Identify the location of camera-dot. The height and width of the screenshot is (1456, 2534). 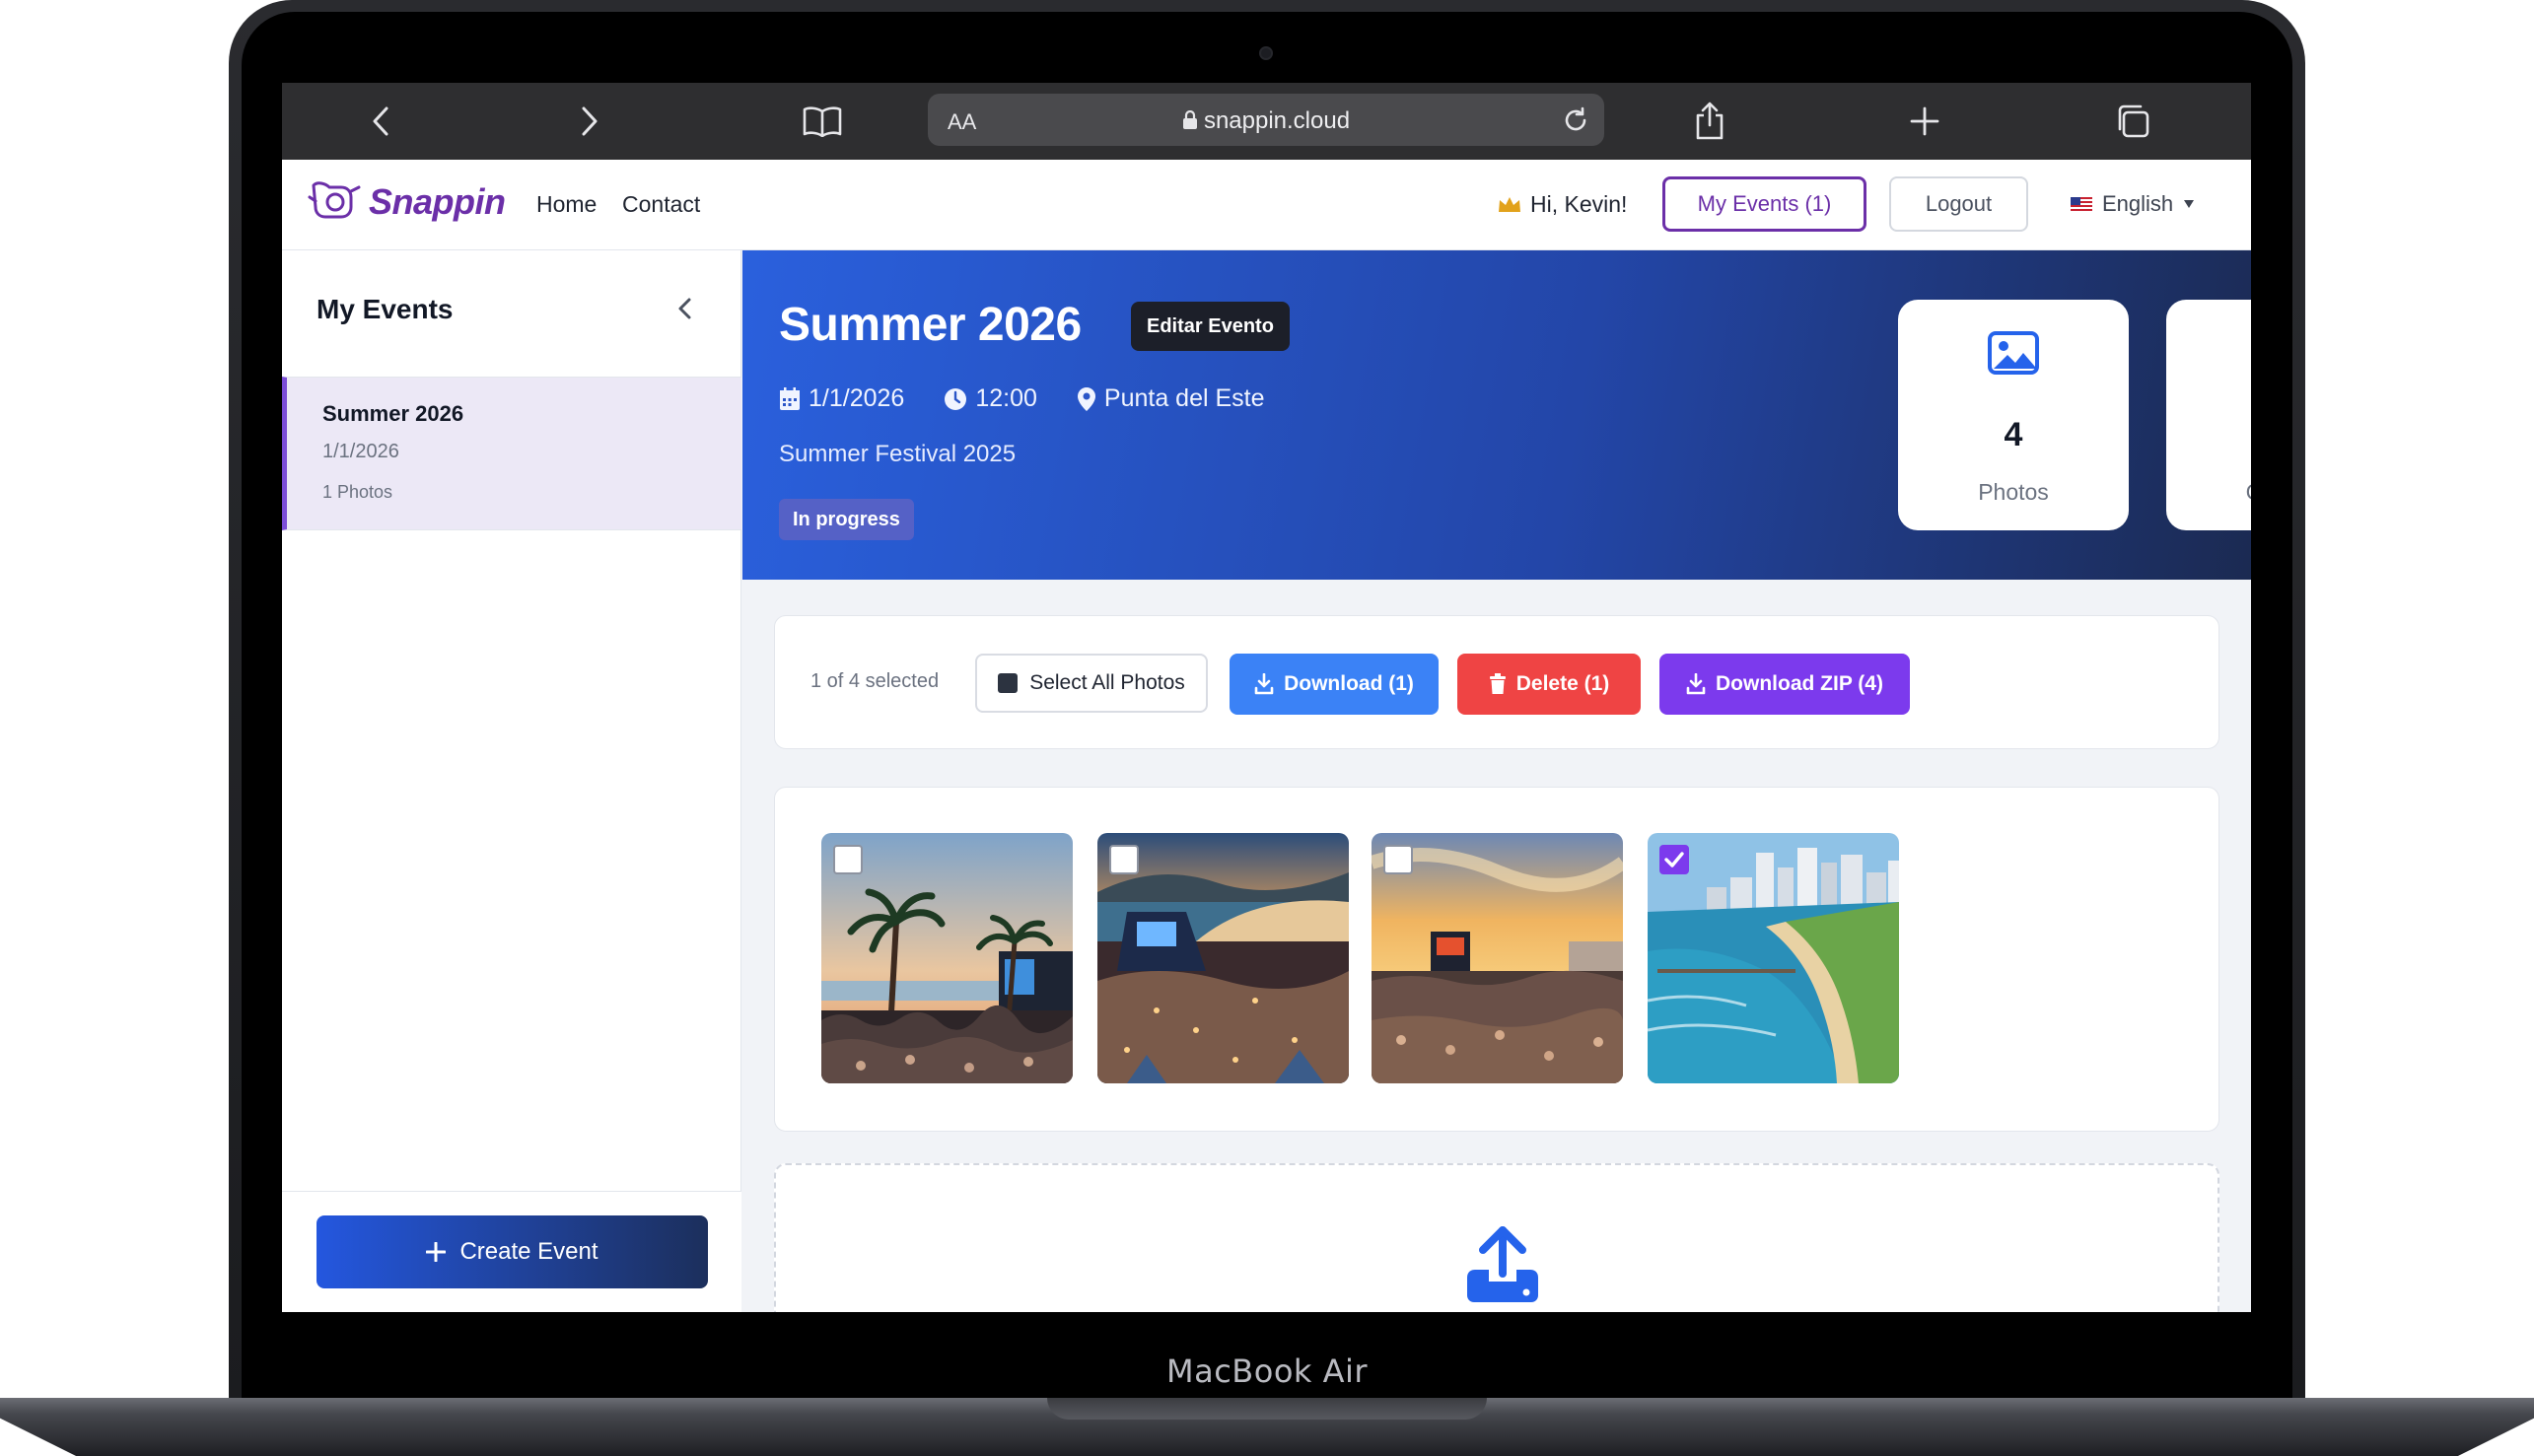
(1266, 53).